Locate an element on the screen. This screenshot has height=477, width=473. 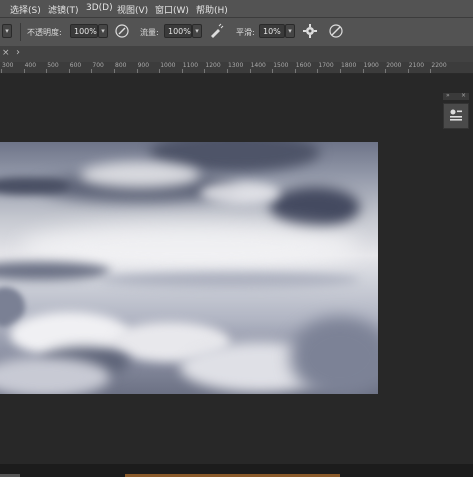
flow-field: 100% is located at coordinates (178, 31).